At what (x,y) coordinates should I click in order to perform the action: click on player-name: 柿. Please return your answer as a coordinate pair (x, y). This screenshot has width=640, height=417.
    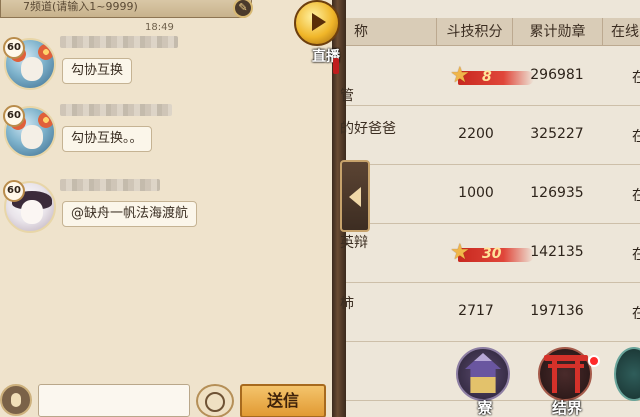
    Looking at the image, I should click on (347, 304).